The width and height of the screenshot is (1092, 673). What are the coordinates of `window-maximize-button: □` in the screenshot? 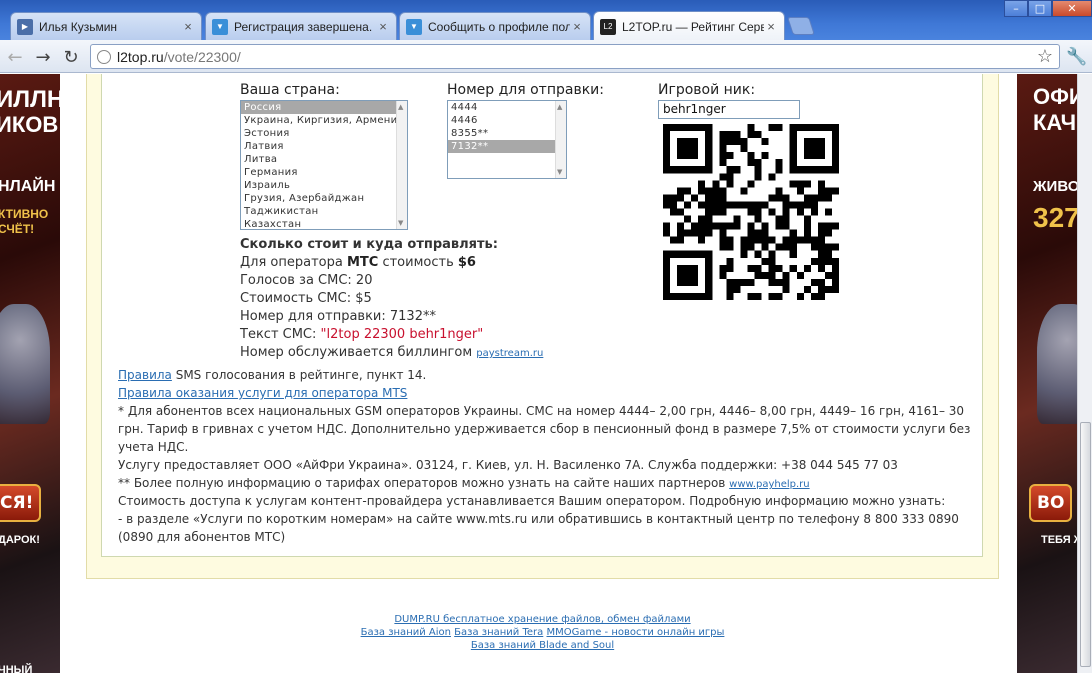 It's located at (1040, 8).